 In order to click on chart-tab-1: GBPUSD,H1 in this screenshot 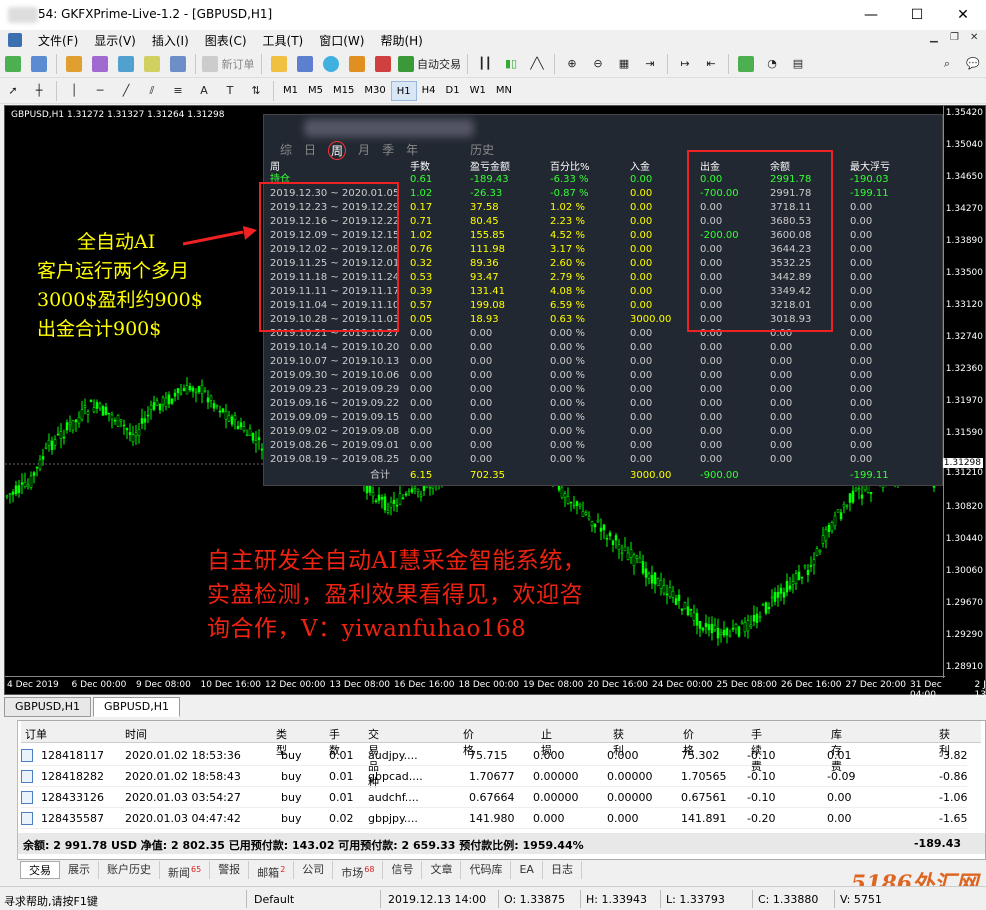, I will do `click(47, 707)`.